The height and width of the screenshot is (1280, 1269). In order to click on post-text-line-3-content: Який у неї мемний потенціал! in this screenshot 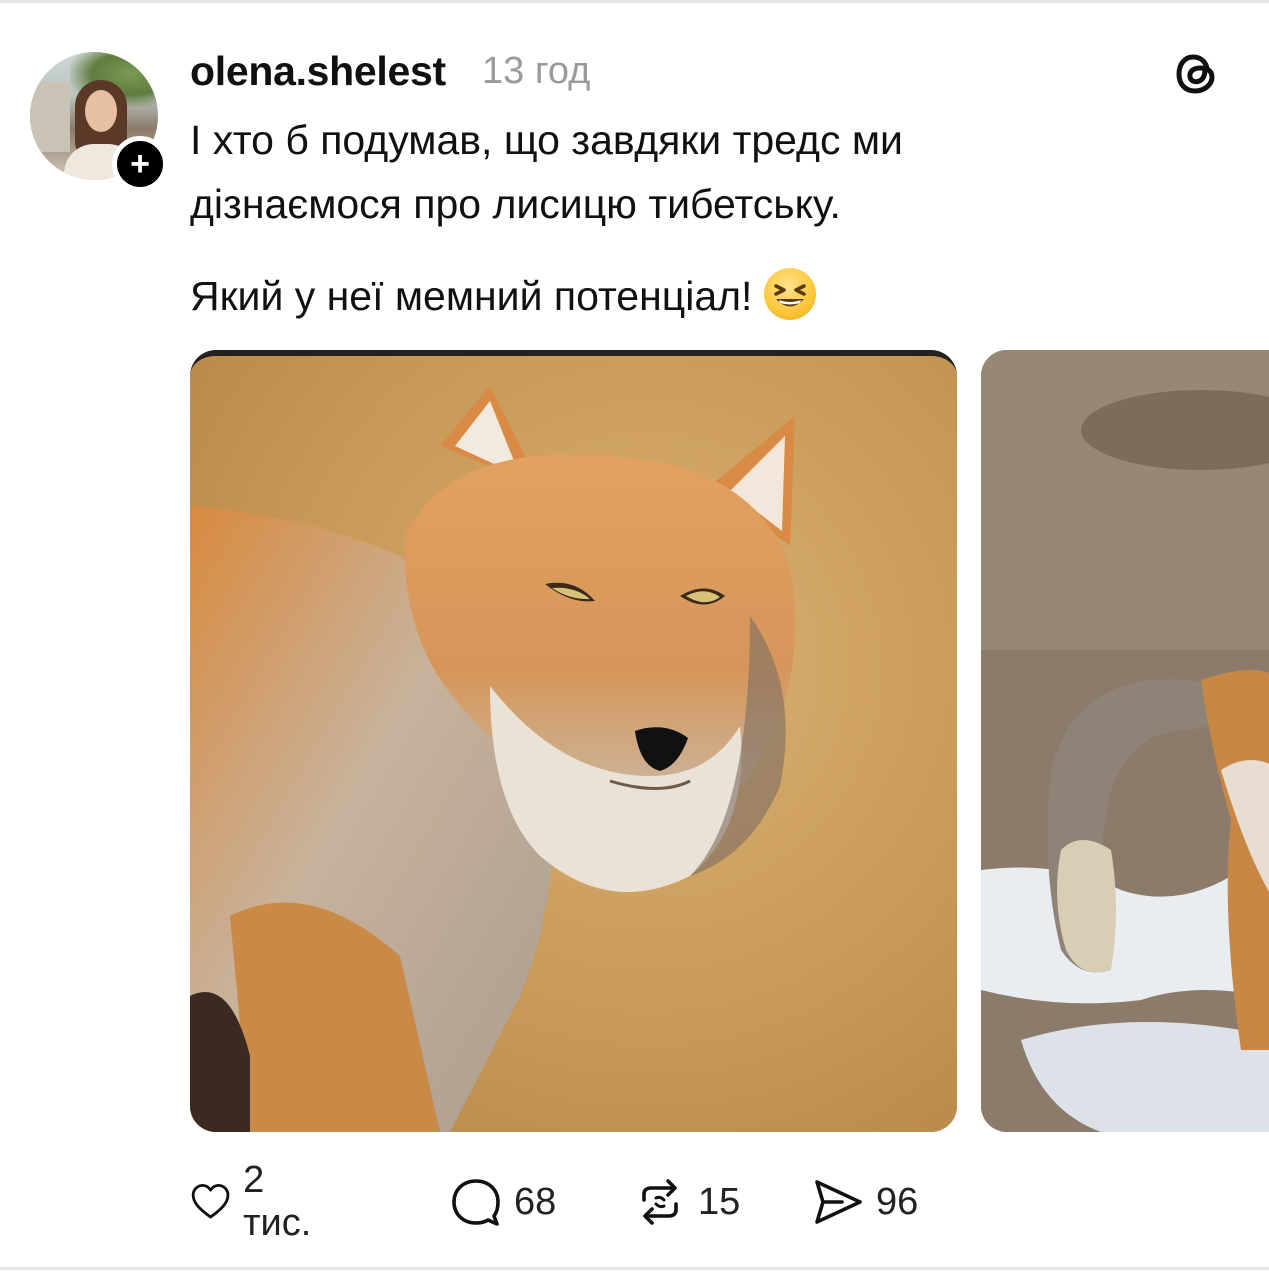, I will do `click(471, 296)`.